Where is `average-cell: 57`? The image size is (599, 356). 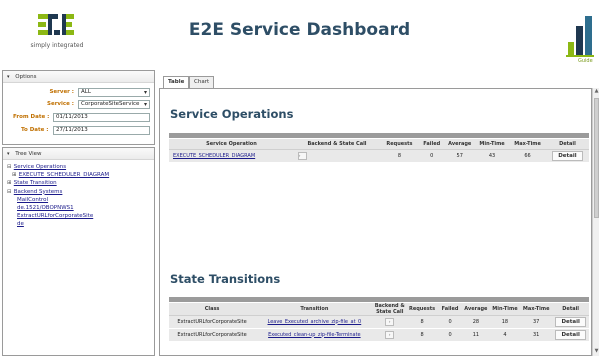
average-cell: 57 is located at coordinates (459, 156).